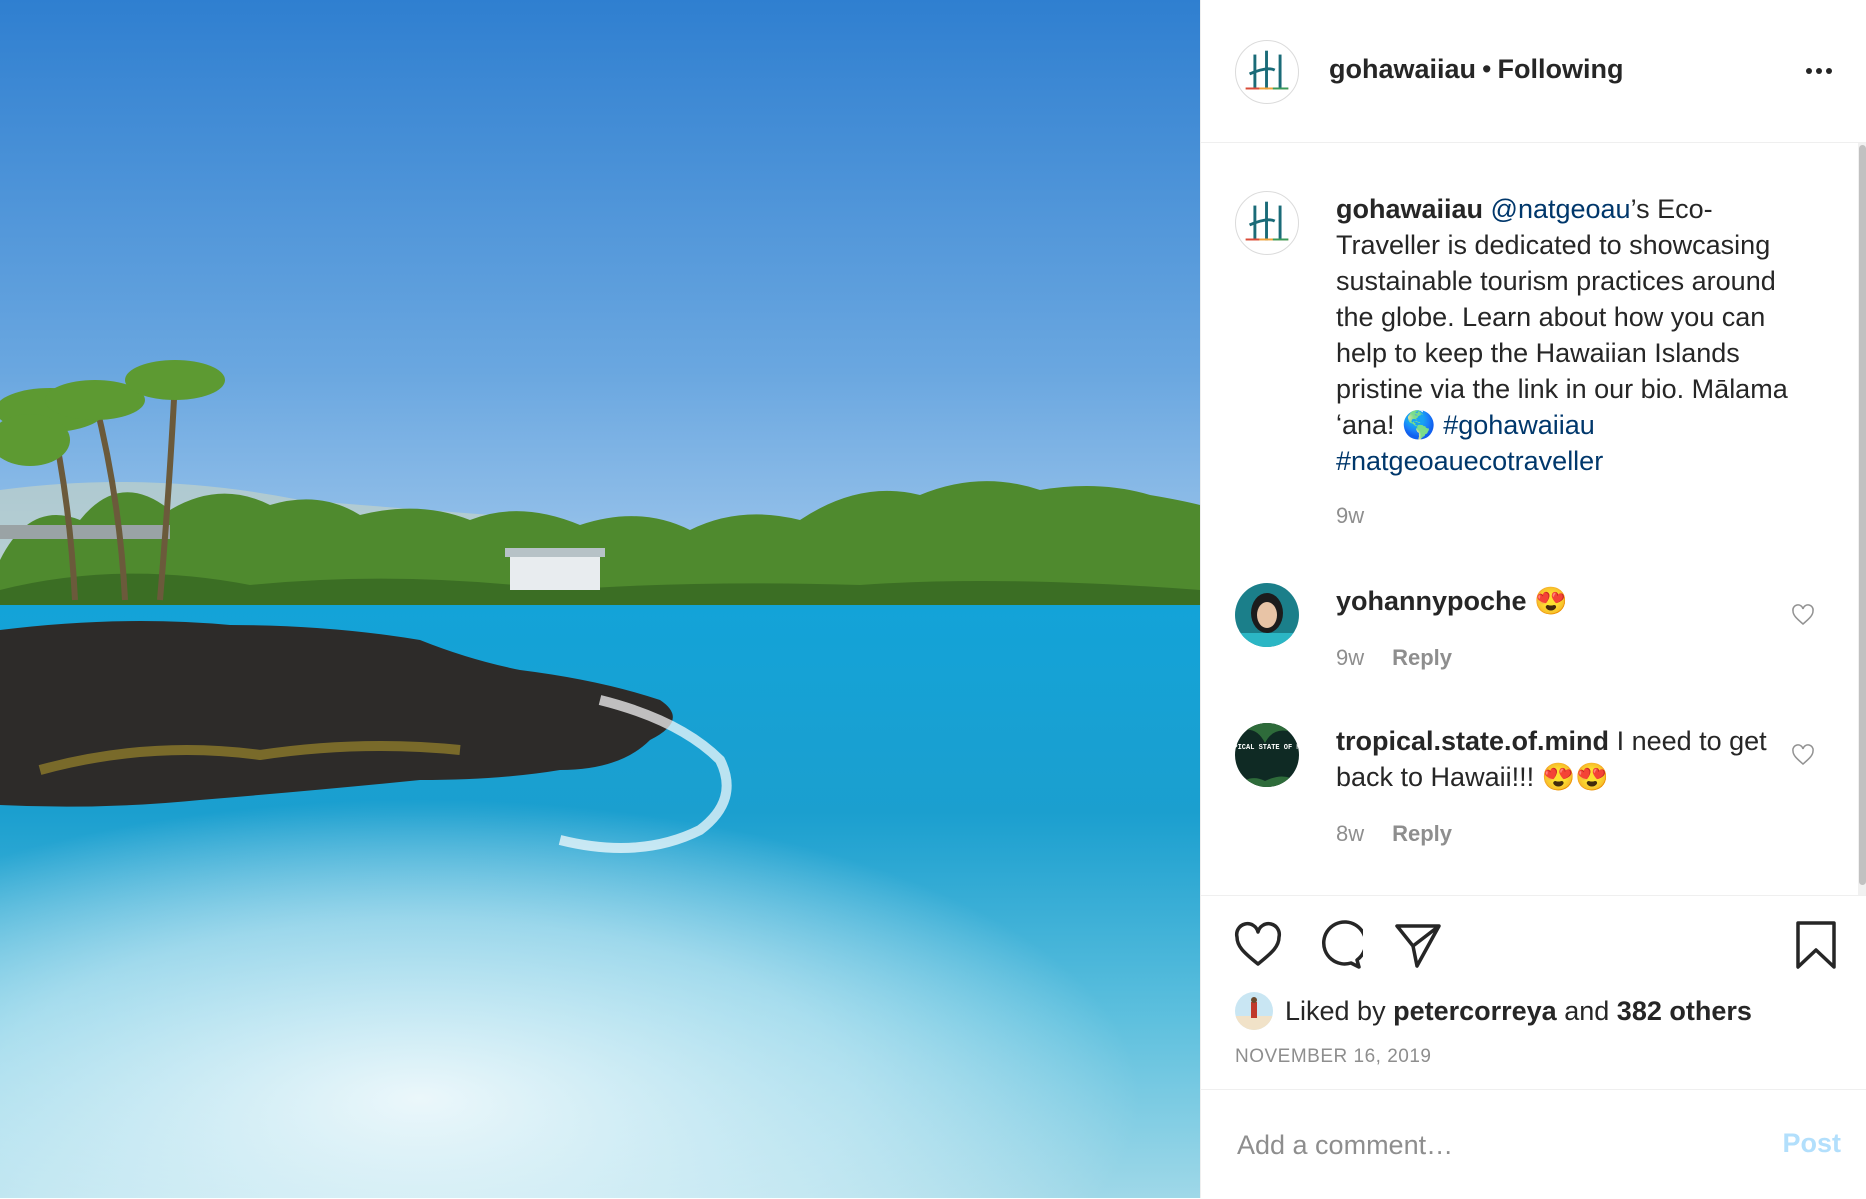 Image resolution: width=1866 pixels, height=1199 pixels. Describe the element at coordinates (1819, 71) in the screenshot. I see `more-options-icon` at that location.